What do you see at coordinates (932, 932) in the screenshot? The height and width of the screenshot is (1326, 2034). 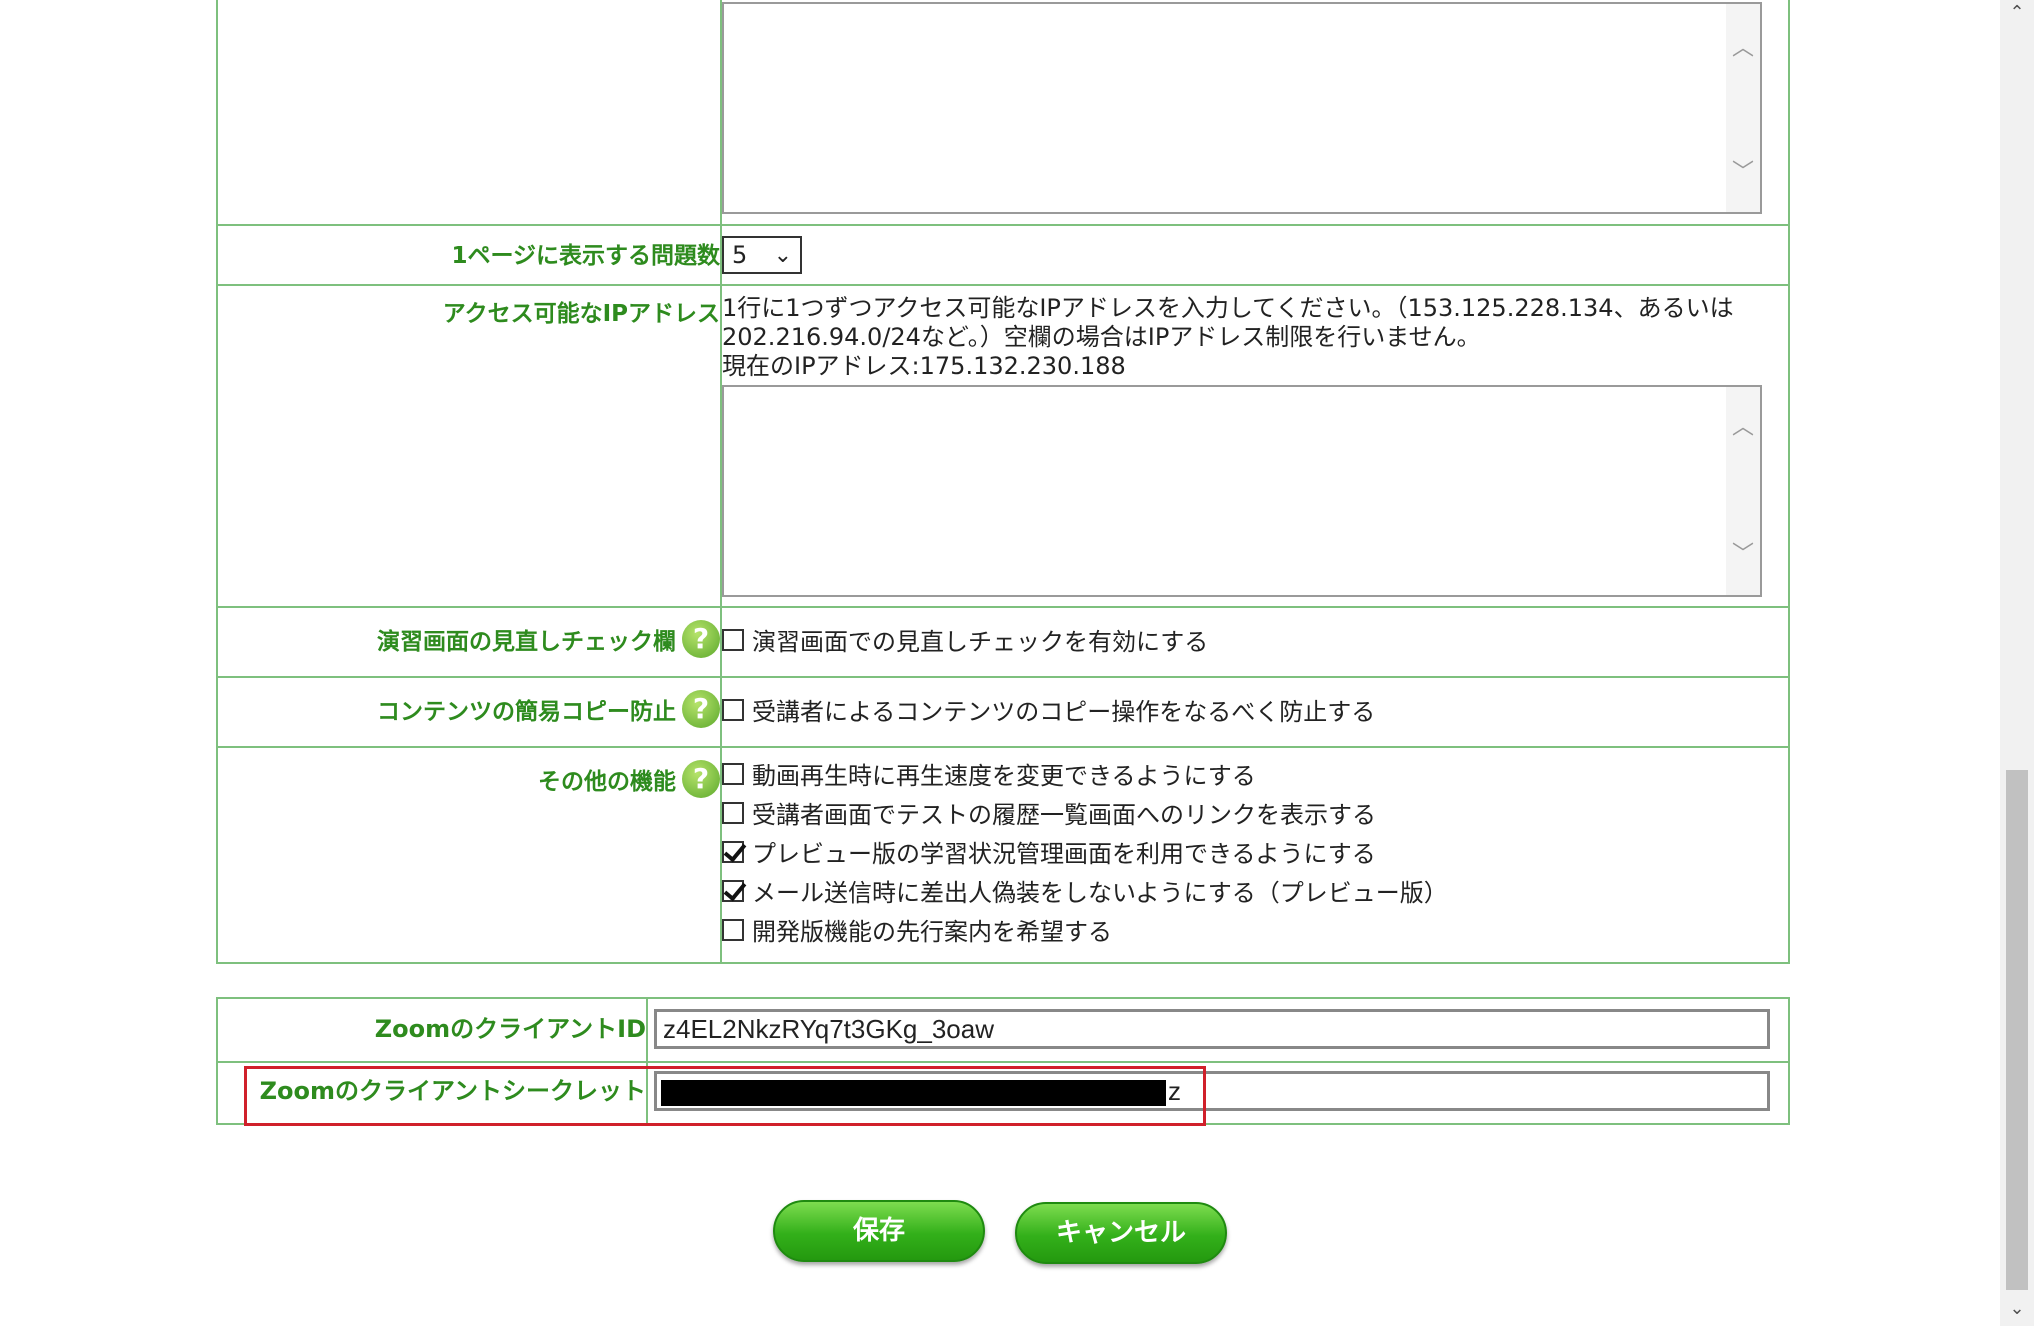 I see `other-option-4-label: 開発版機能の先行案内を希望する` at bounding box center [932, 932].